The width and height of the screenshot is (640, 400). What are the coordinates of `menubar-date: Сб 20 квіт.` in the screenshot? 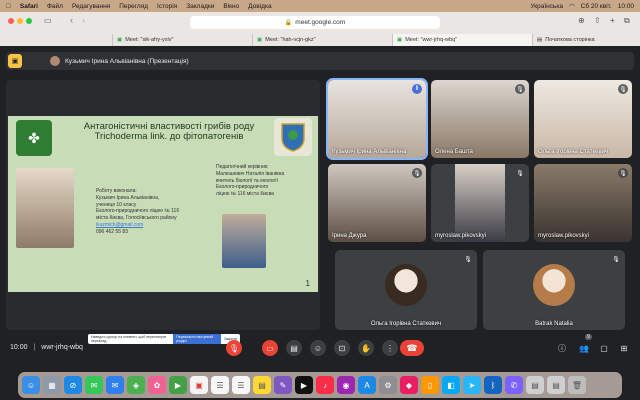 It's located at (596, 6).